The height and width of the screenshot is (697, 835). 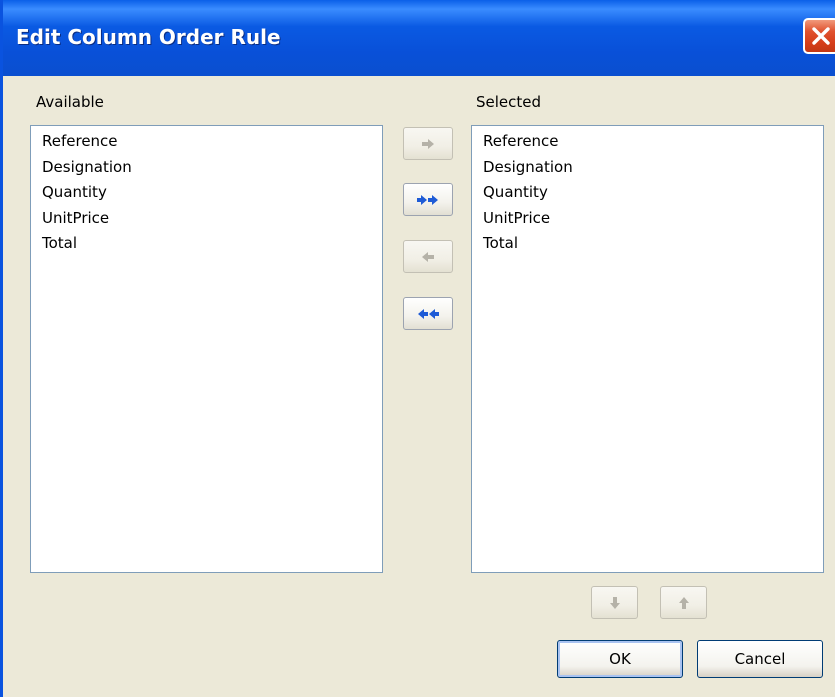 I want to click on double-arrow-left-icon, so click(x=428, y=313).